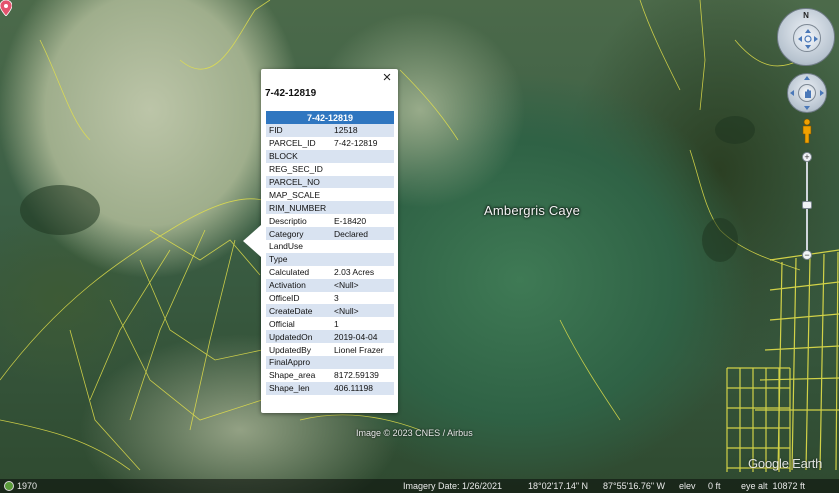 This screenshot has width=839, height=493. I want to click on table-row: RIM_NUMBER, so click(330, 208).